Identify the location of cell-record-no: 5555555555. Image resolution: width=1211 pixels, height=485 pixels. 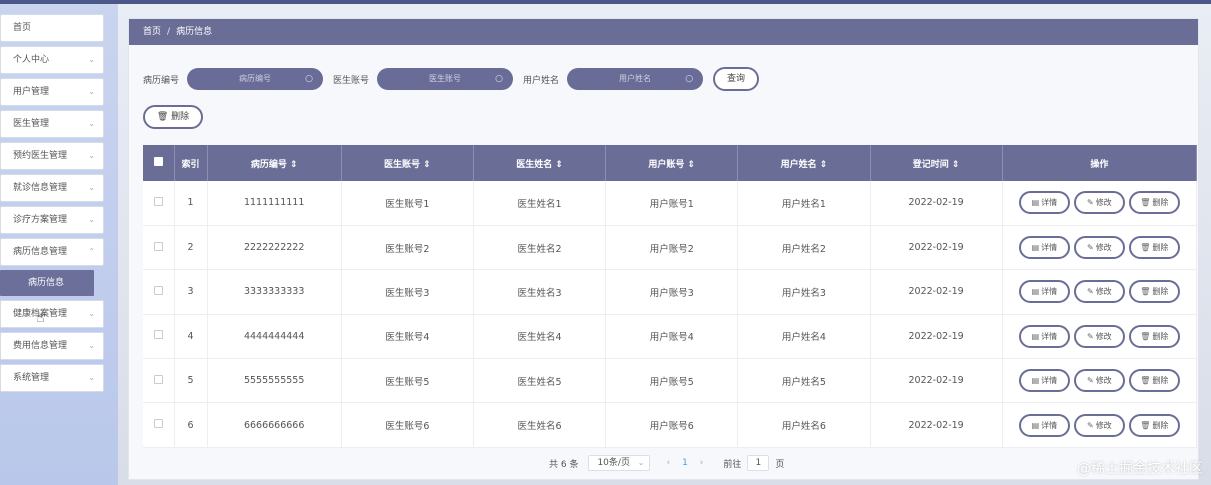
(274, 381).